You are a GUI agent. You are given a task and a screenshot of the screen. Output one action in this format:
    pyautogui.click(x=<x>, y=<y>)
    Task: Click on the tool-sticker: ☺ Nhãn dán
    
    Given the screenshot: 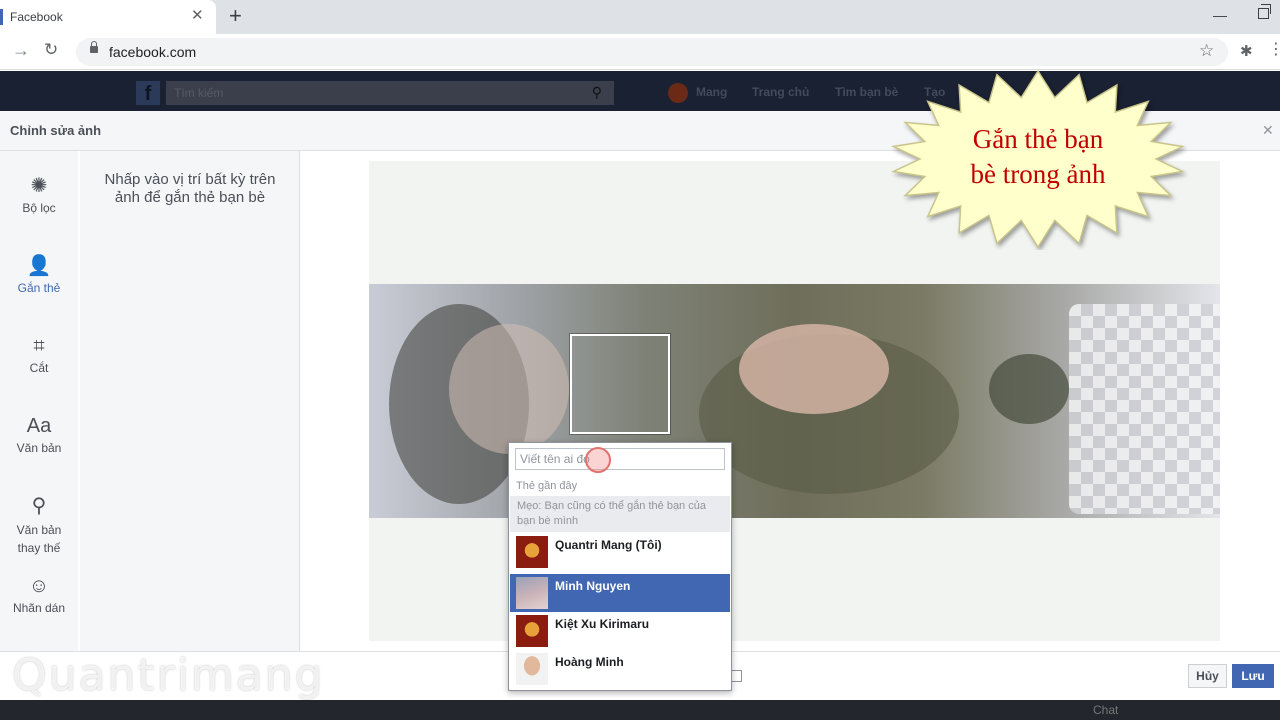 What is the action you would take?
    pyautogui.click(x=39, y=595)
    